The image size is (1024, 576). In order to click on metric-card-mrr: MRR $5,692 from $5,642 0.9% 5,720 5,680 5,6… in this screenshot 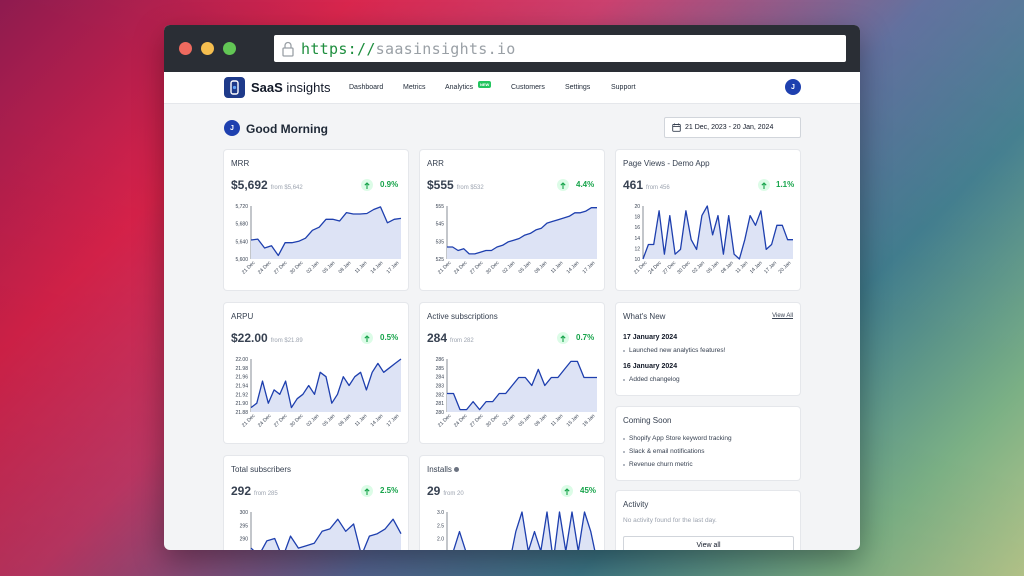, I will do `click(316, 220)`.